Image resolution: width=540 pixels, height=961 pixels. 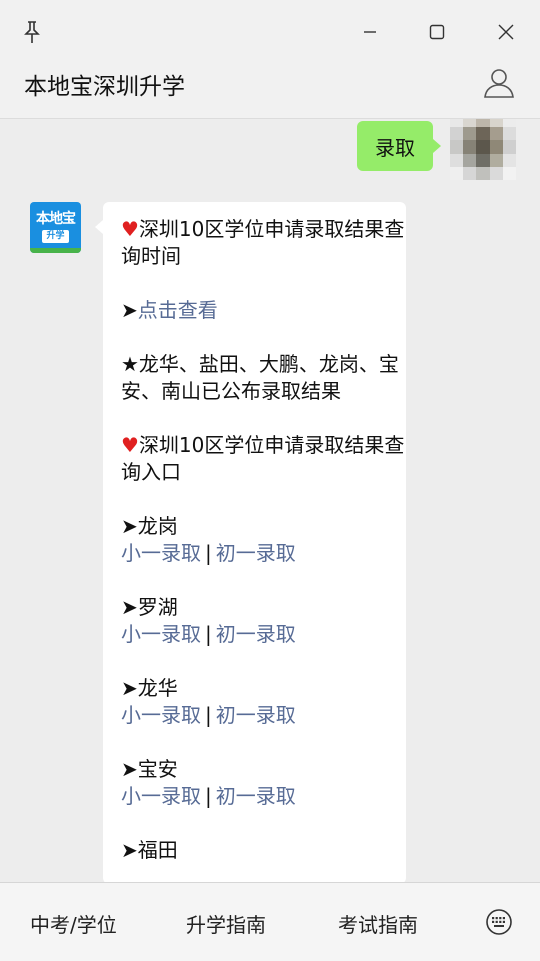 I want to click on district-block: ➤罗湖 小一录取 | 初一录取, so click(x=263, y=621).